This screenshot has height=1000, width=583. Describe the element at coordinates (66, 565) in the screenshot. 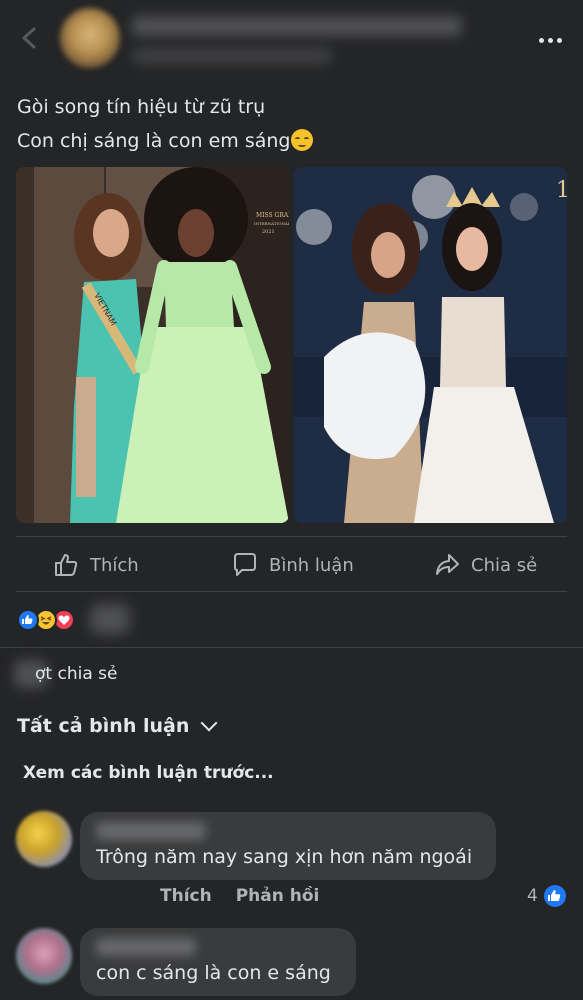

I see `thumbs-up-icon` at that location.